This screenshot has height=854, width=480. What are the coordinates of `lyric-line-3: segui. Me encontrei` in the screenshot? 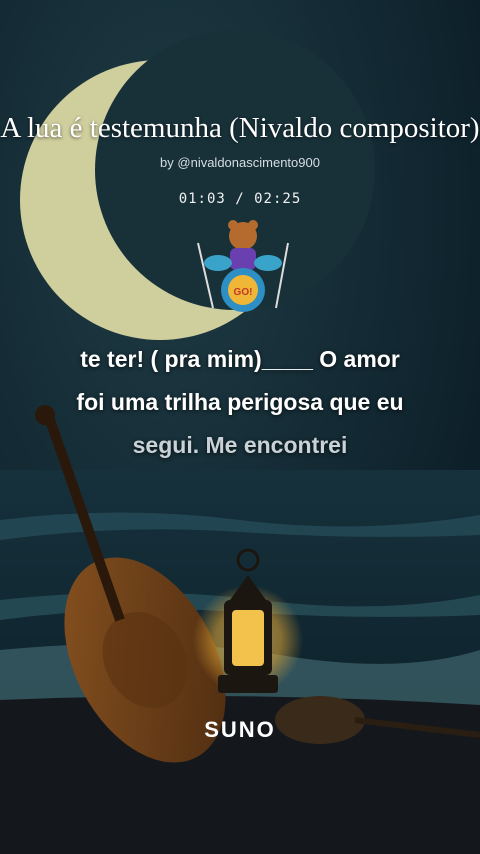 It's located at (240, 445).